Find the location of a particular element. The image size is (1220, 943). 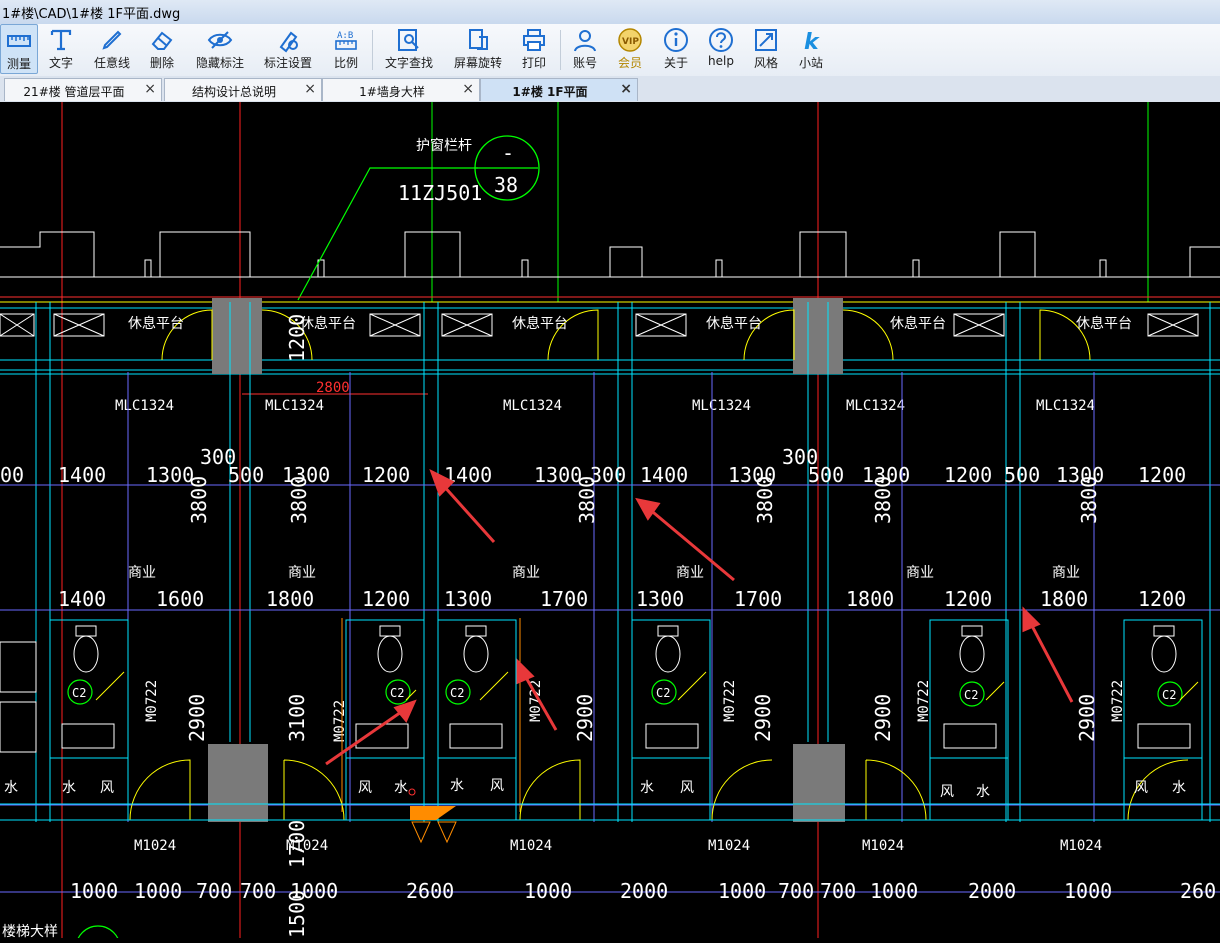

pen-icon is located at coordinates (112, 40).